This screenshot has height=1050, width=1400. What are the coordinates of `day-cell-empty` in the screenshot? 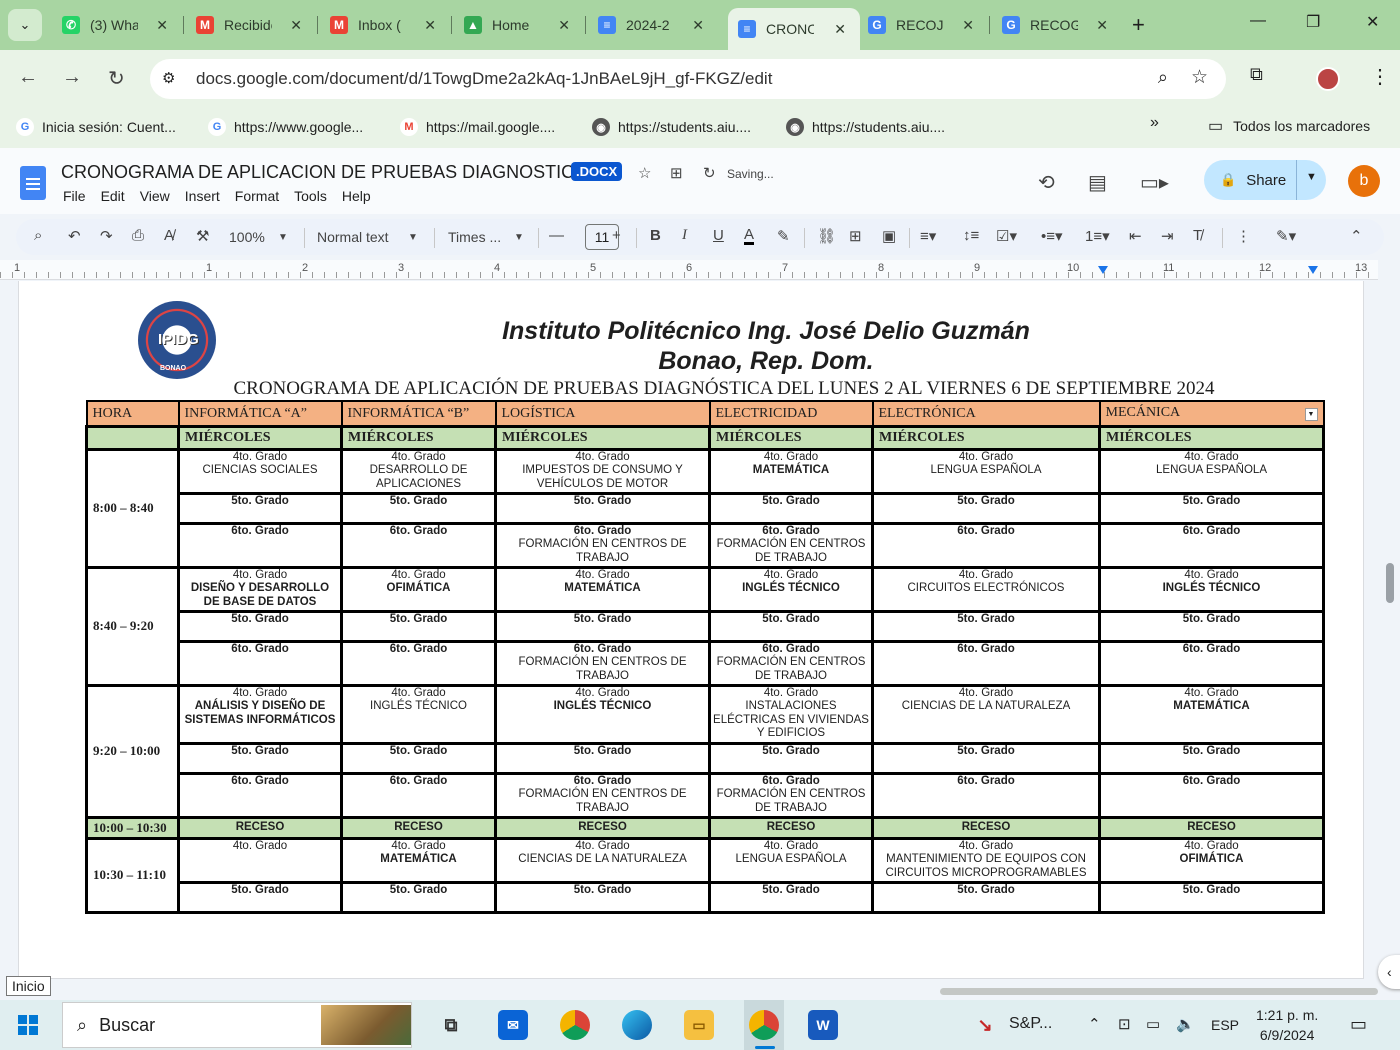 It's located at (132, 437).